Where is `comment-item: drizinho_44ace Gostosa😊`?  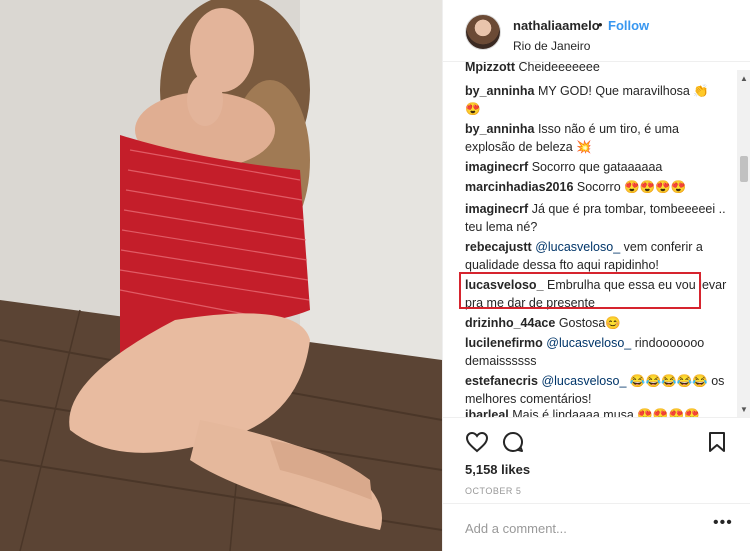 comment-item: drizinho_44ace Gostosa😊 is located at coordinates (596, 323).